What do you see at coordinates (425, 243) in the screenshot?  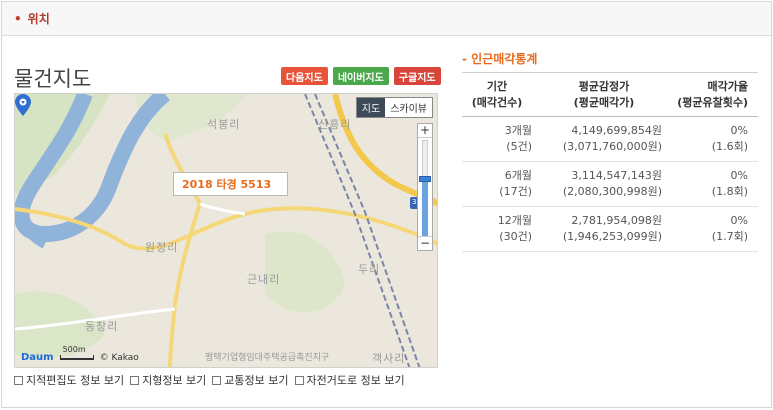 I see `zoom-out-button: −` at bounding box center [425, 243].